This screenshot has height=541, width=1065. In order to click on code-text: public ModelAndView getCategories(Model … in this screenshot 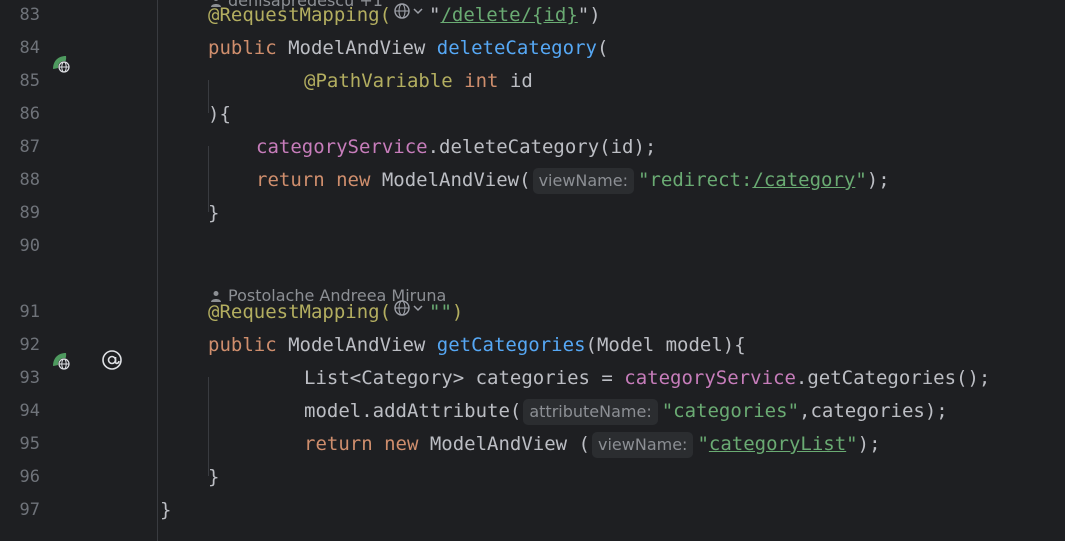, I will do `click(477, 345)`.